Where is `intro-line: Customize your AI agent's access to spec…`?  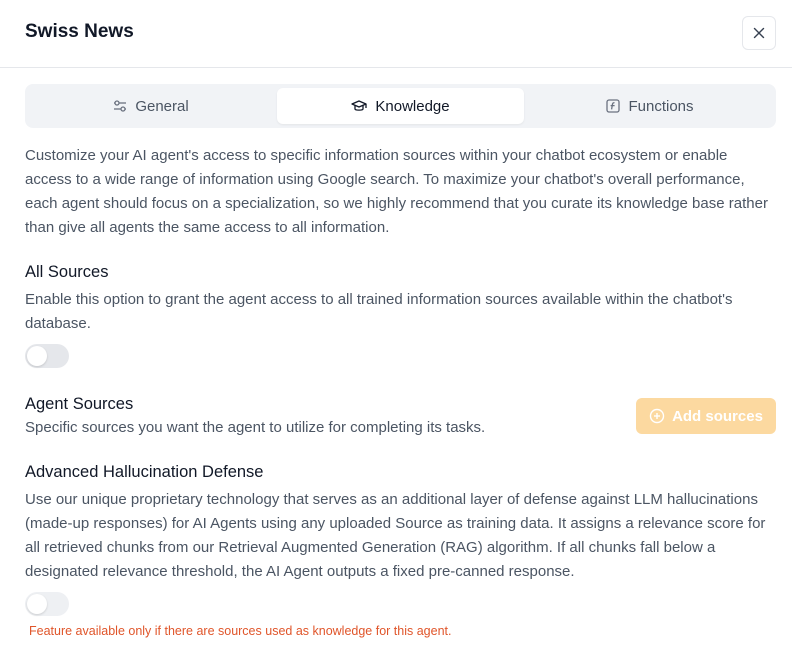
intro-line: Customize your AI agent's access to spec… is located at coordinates (376, 155).